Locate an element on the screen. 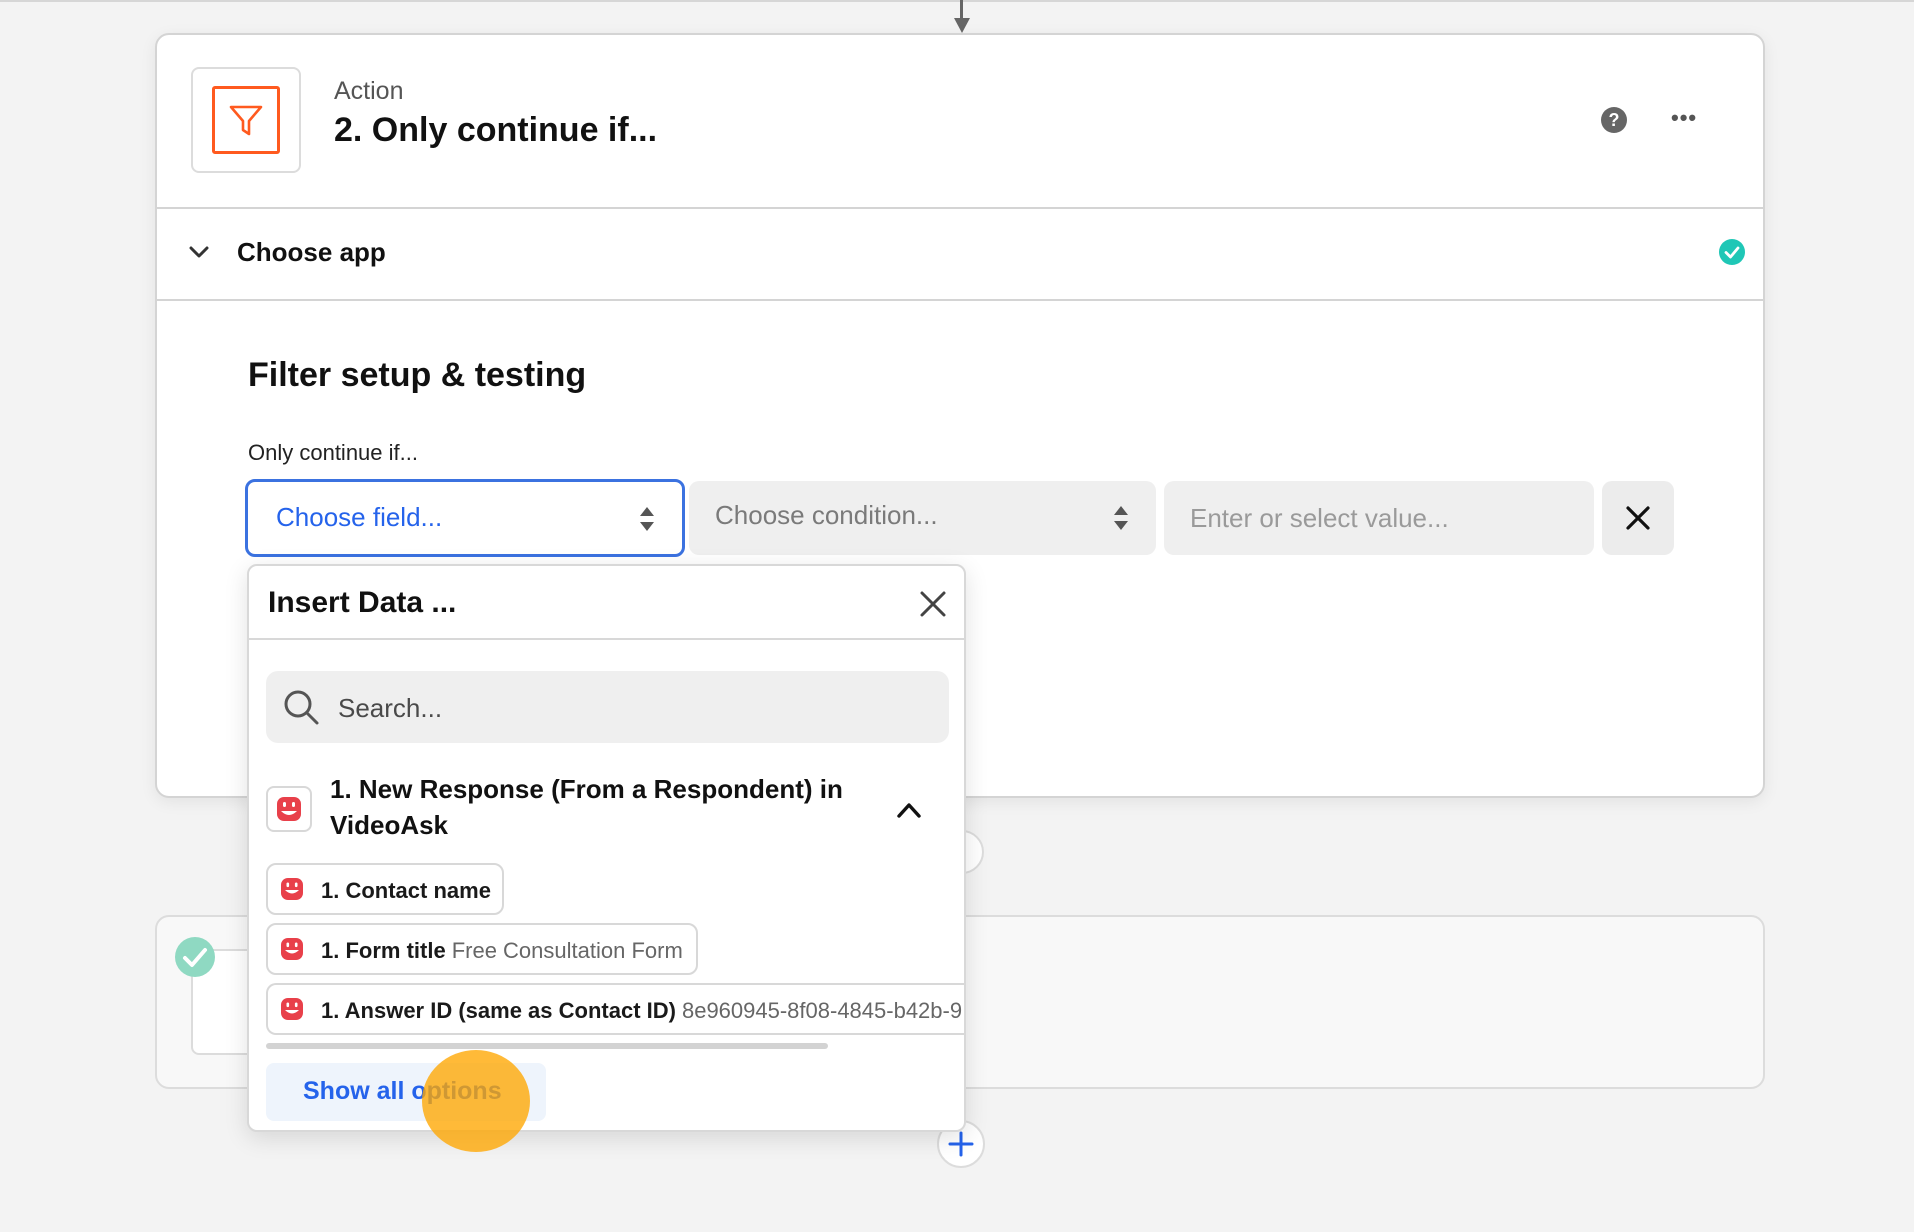 The image size is (1914, 1232). value-input is located at coordinates (1379, 518).